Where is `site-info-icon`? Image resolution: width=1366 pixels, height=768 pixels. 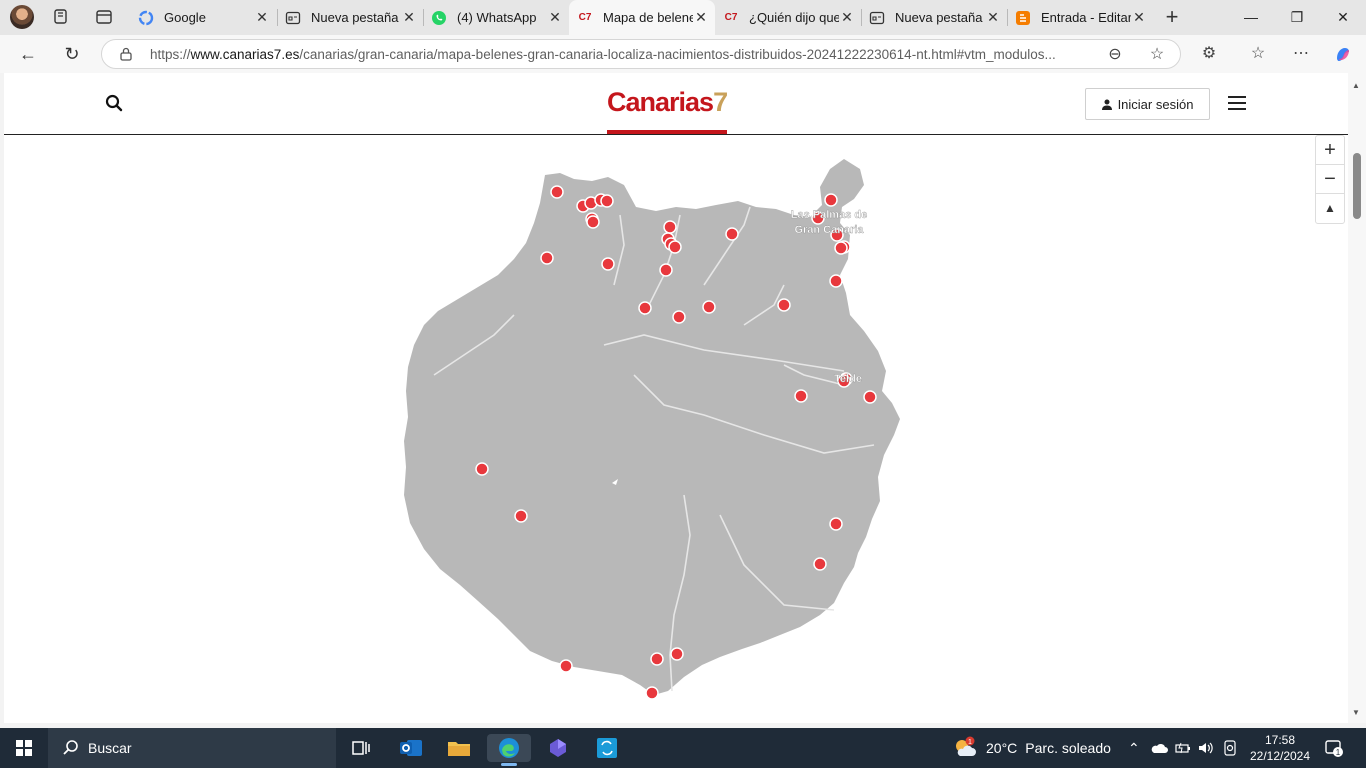 site-info-icon is located at coordinates (126, 54).